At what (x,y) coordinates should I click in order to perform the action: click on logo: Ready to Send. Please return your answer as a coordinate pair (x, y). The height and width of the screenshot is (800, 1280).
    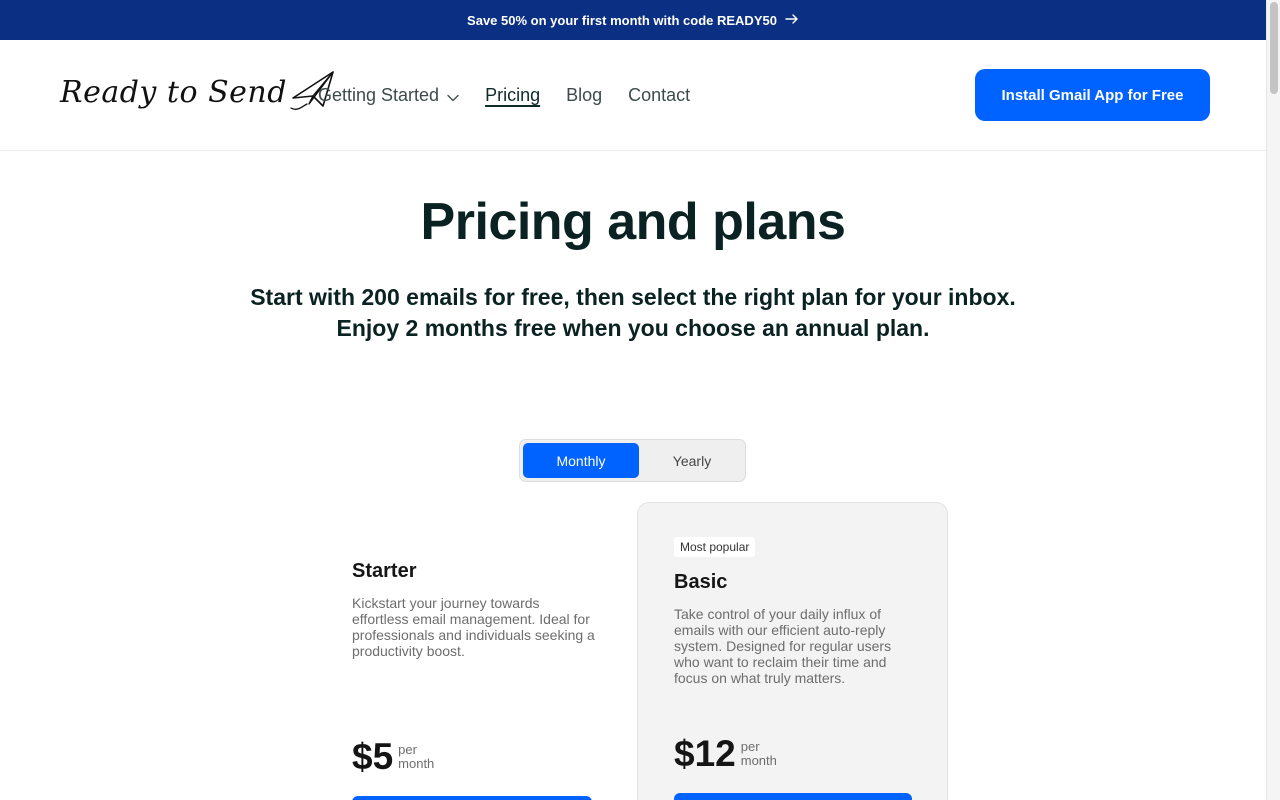
    Looking at the image, I should click on (197, 92).